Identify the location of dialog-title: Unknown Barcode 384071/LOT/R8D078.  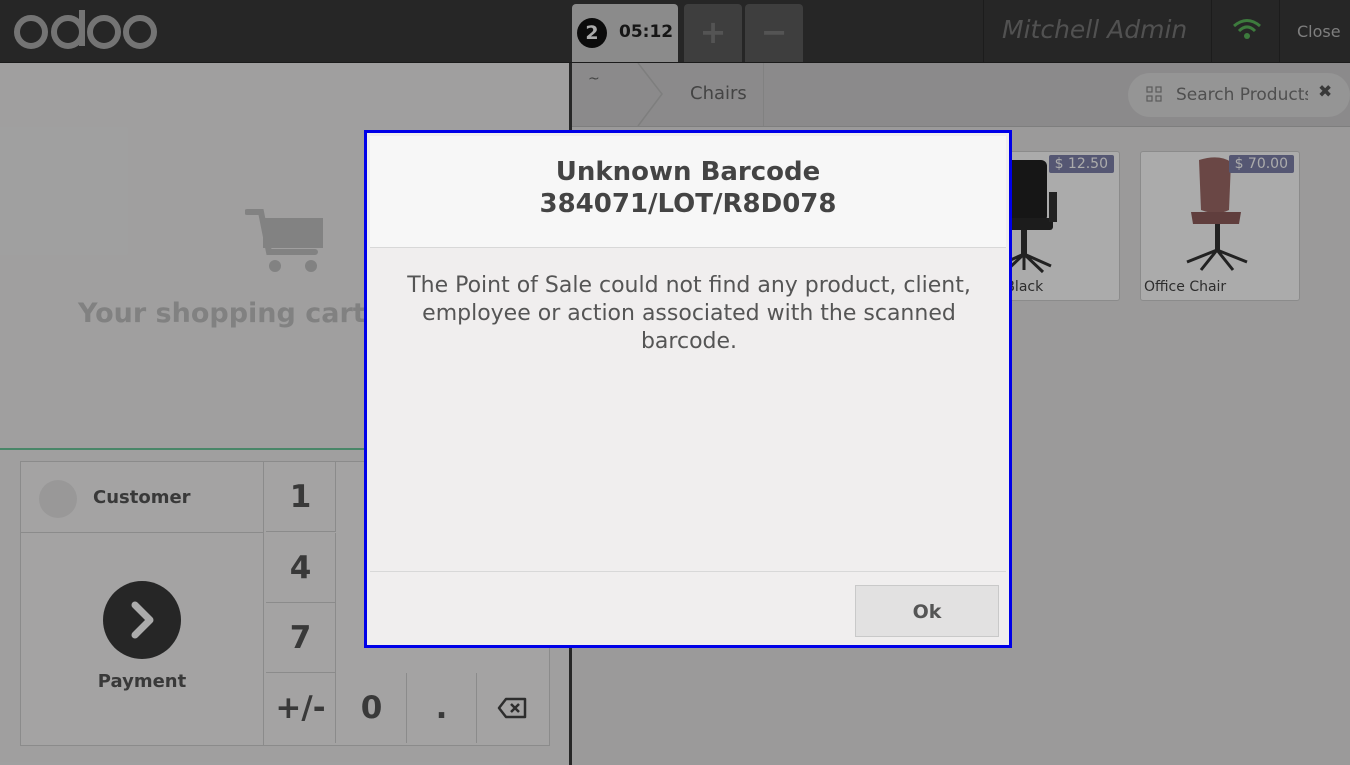
(688, 192).